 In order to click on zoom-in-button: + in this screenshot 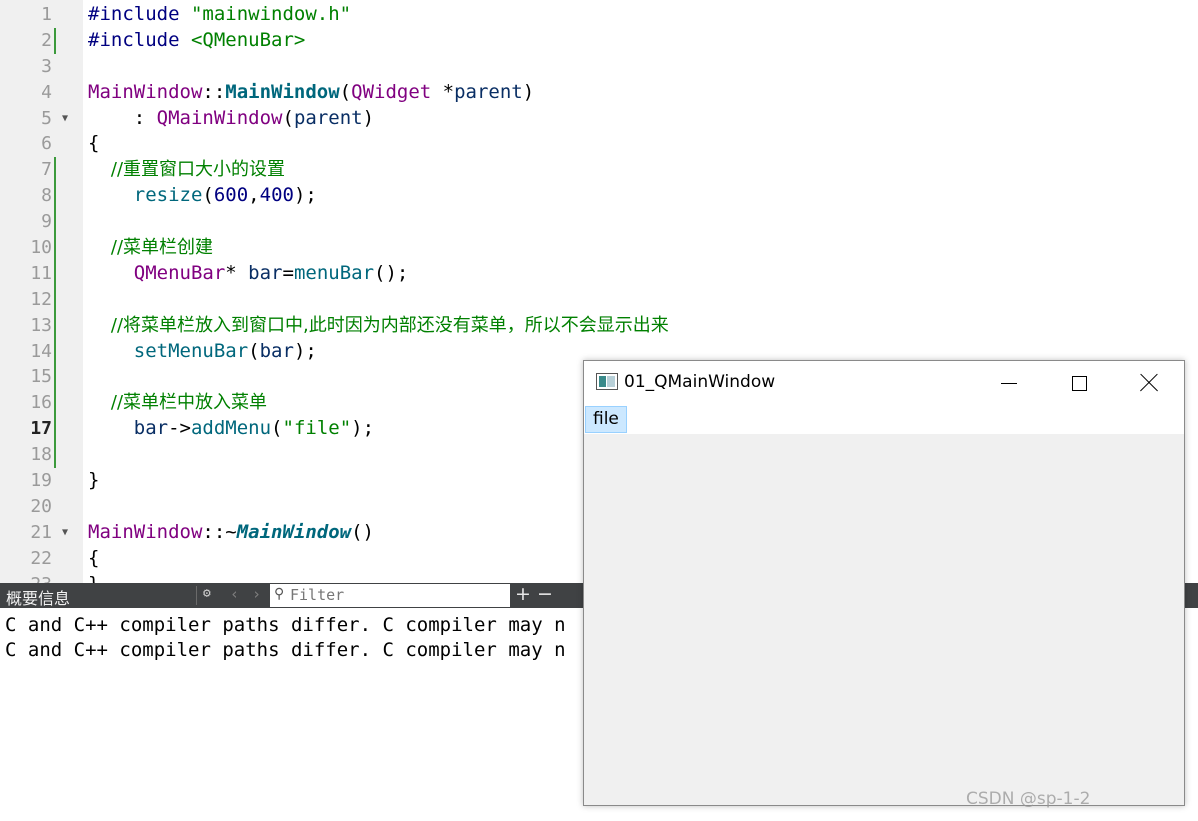, I will do `click(523, 594)`.